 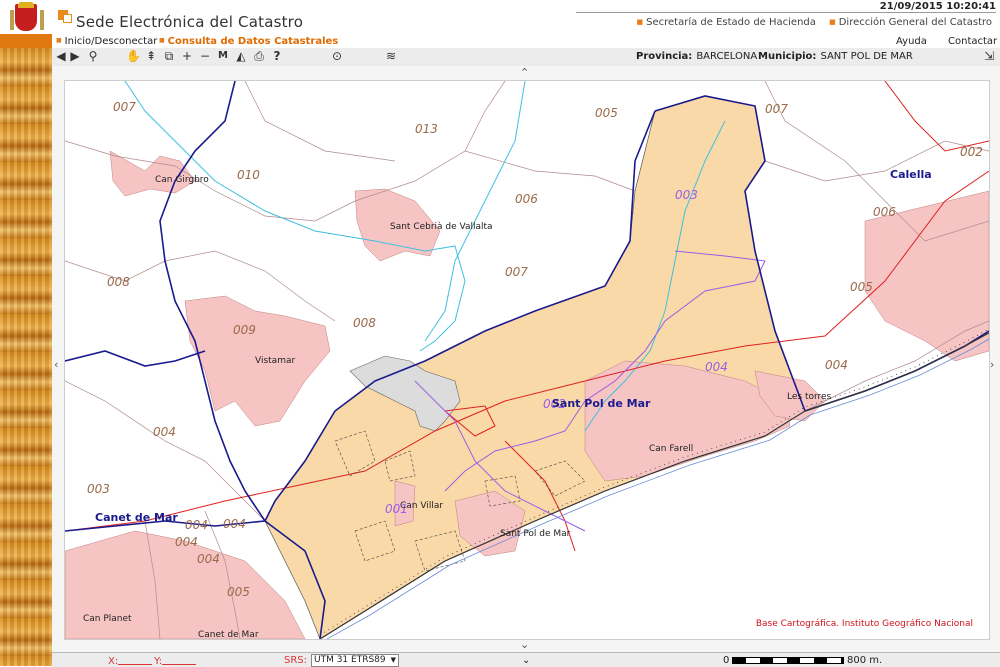 What do you see at coordinates (152, 173) in the screenshot?
I see `urban-area-north` at bounding box center [152, 173].